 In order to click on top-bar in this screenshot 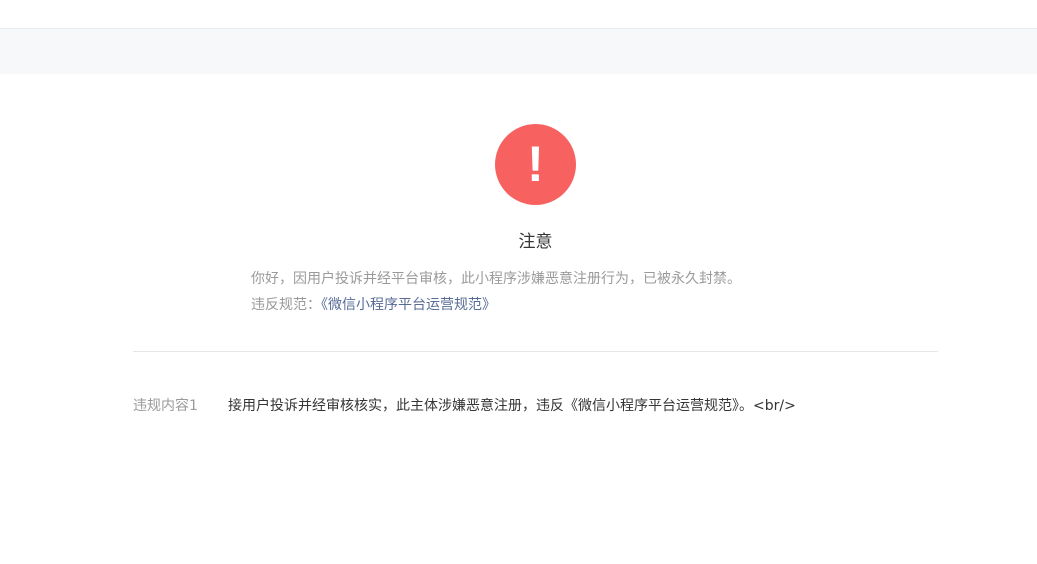, I will do `click(518, 14)`.